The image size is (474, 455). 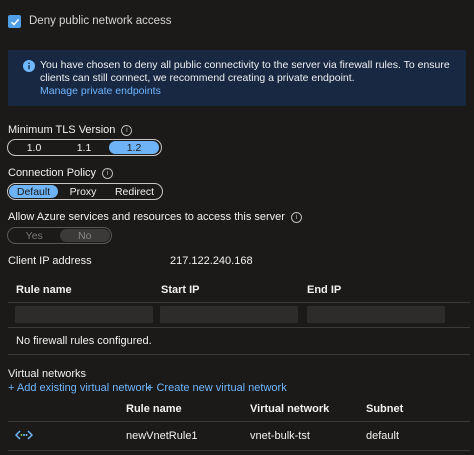 I want to click on policy-option-redirect: Redirect, so click(x=134, y=191).